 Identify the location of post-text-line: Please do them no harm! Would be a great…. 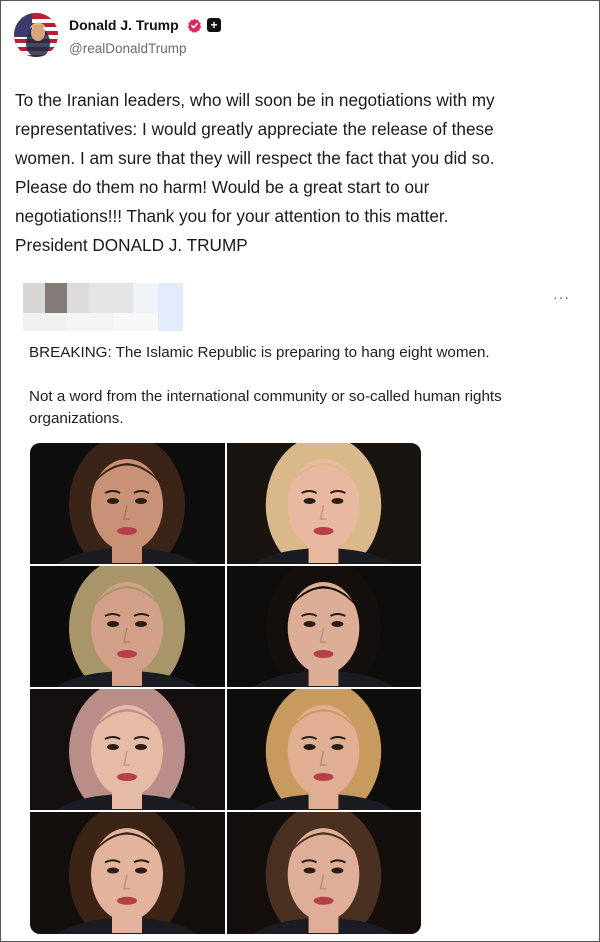
(222, 187).